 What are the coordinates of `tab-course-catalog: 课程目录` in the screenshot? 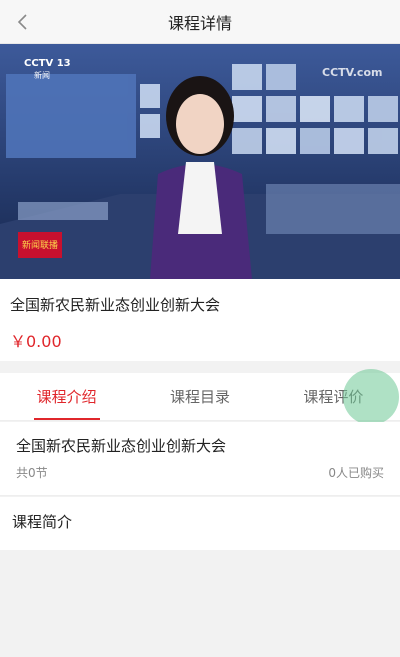 It's located at (199, 396).